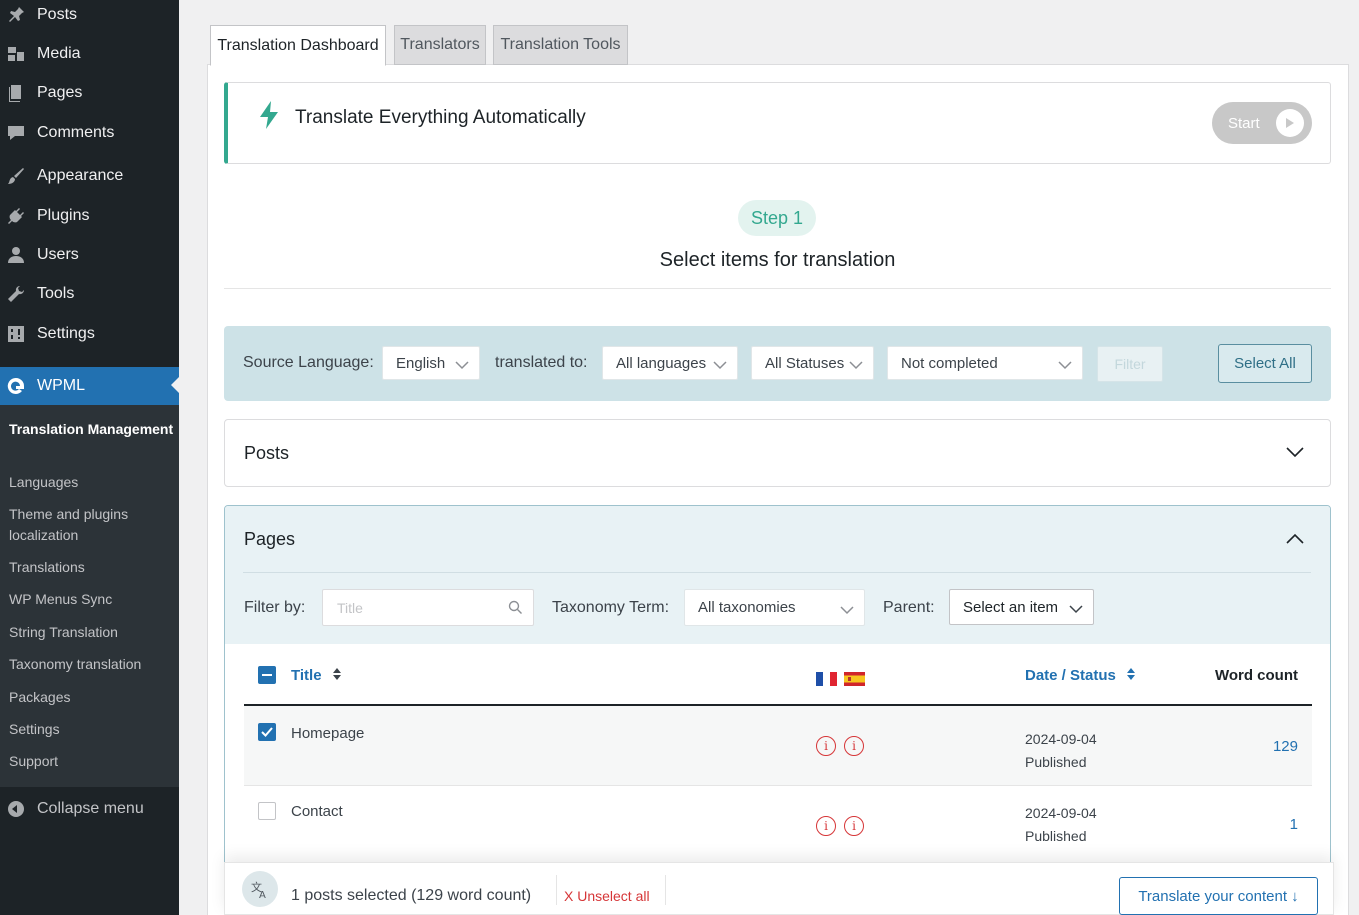 The image size is (1359, 915). I want to click on start-label: Start, so click(1244, 123).